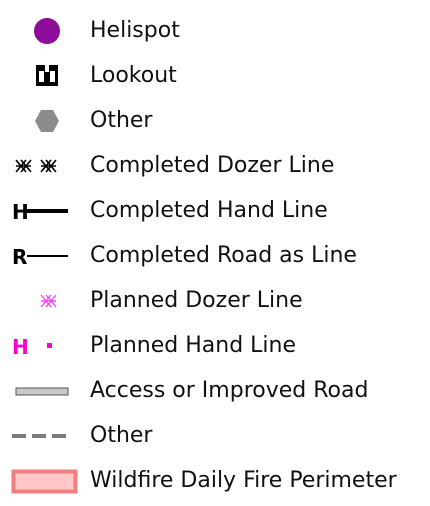 Image resolution: width=430 pixels, height=506 pixels. Describe the element at coordinates (215, 121) in the screenshot. I see `legend-item-other-point: Other` at that location.